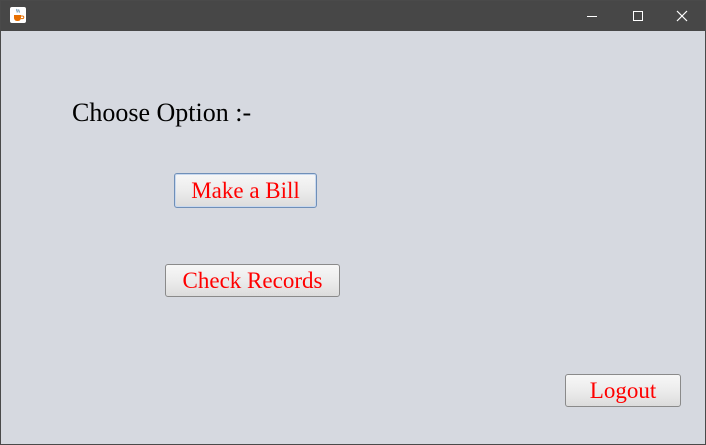 The image size is (706, 445). Describe the element at coordinates (162, 112) in the screenshot. I see `choose-option-heading: Choose Option :-` at that location.